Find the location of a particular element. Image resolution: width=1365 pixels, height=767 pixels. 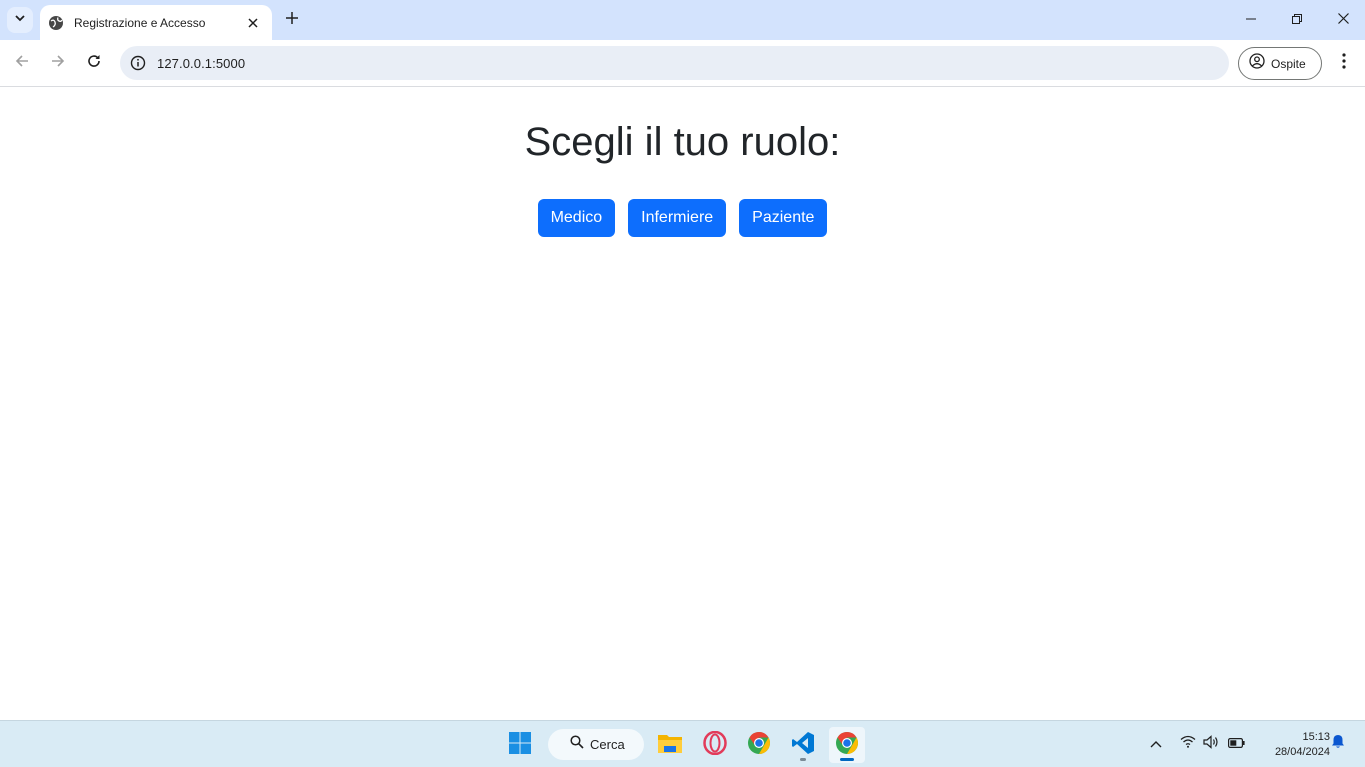

medico-button: Medico is located at coordinates (576, 218).